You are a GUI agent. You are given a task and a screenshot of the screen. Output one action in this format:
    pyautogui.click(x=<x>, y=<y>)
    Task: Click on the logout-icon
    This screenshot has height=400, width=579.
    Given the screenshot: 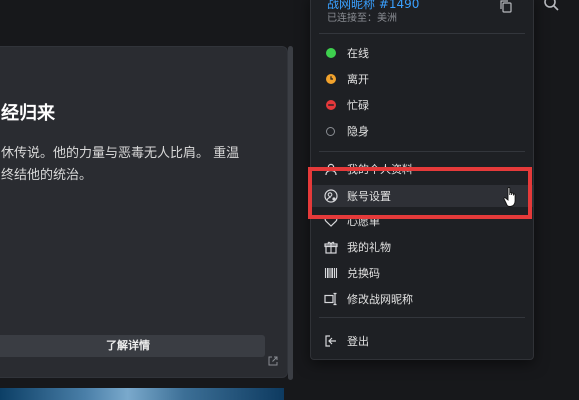 What is the action you would take?
    pyautogui.click(x=330, y=341)
    